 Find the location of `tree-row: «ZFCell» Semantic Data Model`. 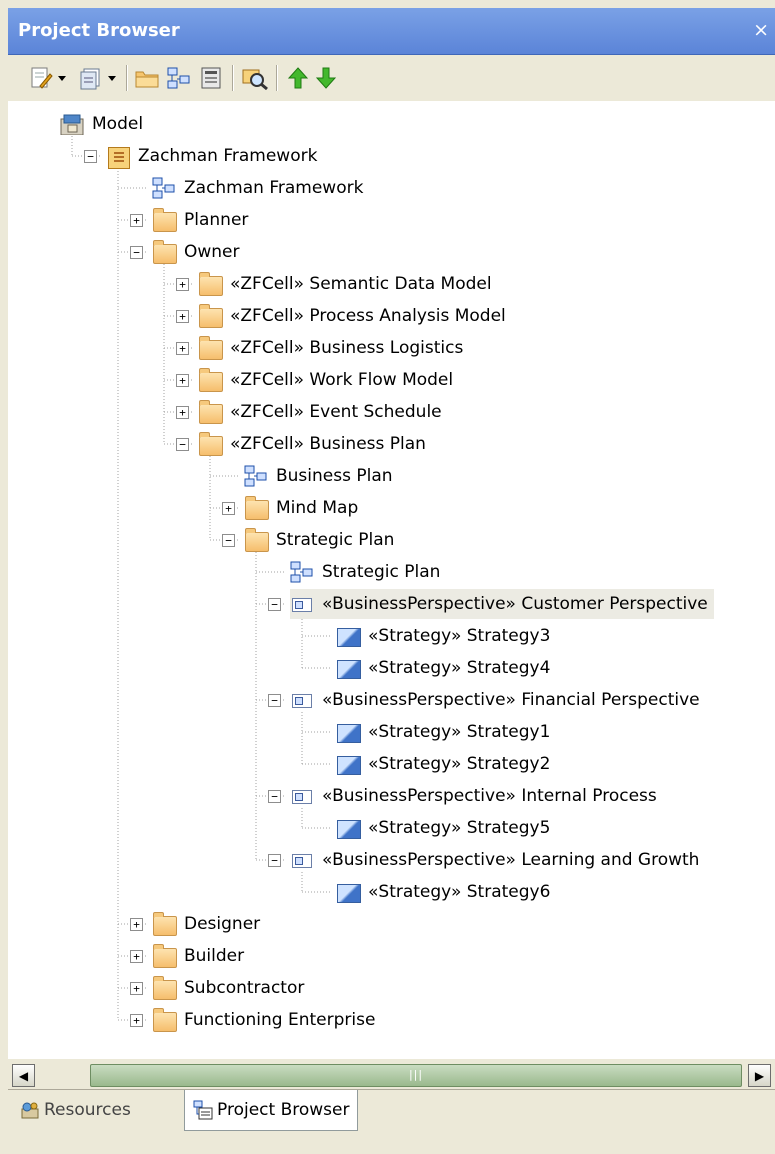

tree-row: «ZFCell» Semantic Data Model is located at coordinates (345, 284).